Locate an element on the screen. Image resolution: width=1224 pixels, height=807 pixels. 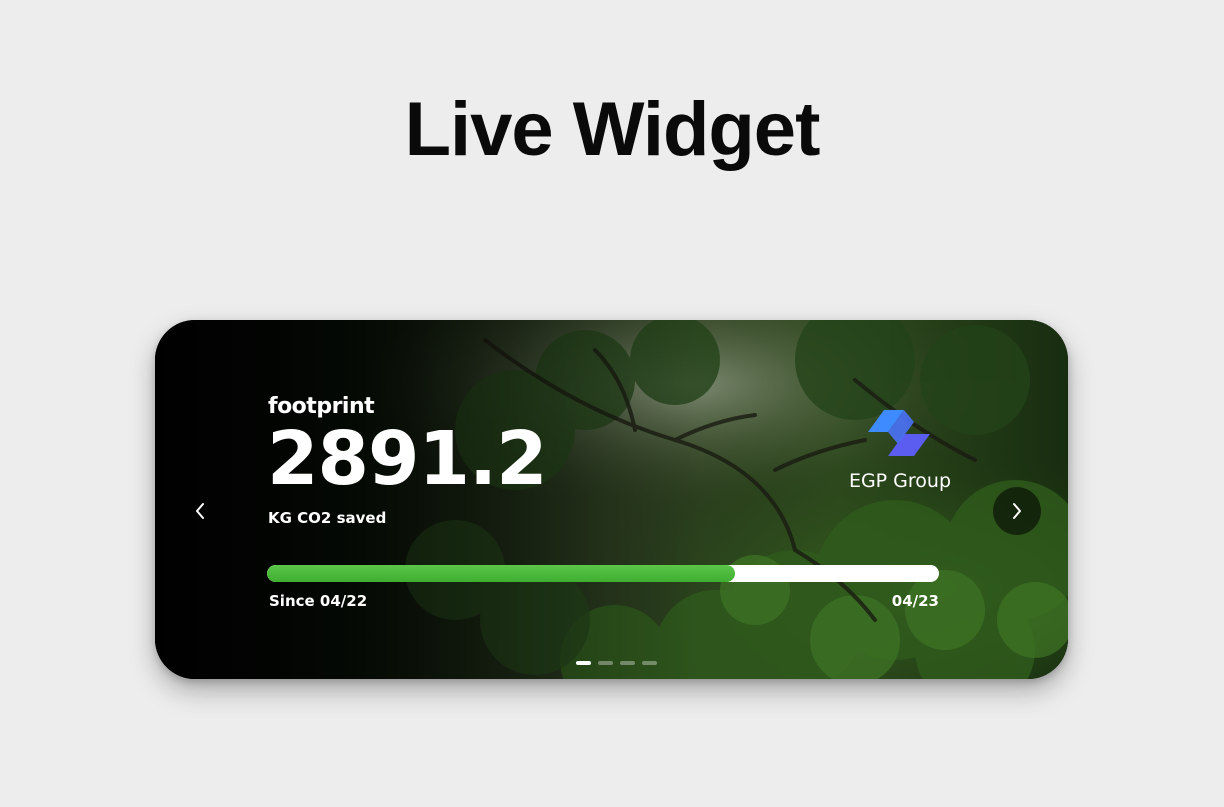
chevron-left-icon is located at coordinates (200, 511).